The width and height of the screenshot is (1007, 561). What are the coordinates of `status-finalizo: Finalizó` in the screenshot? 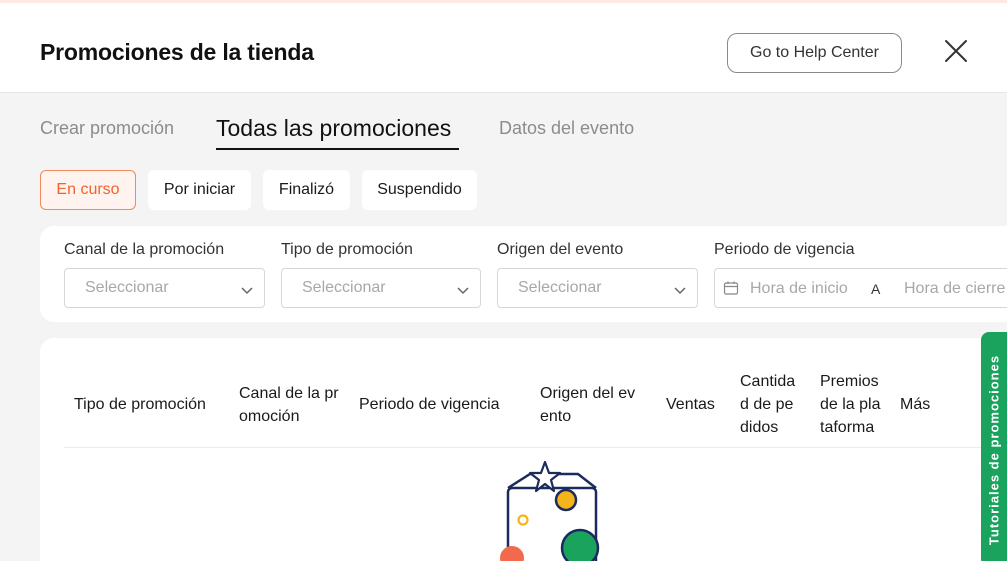 It's located at (306, 190).